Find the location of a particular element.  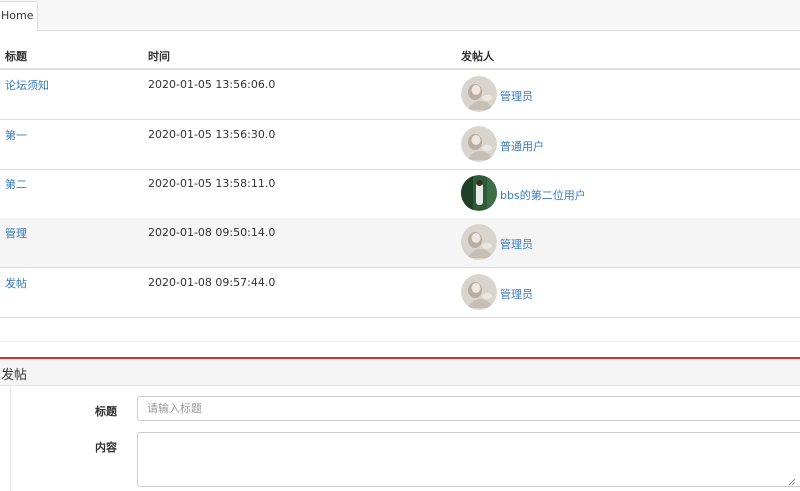

post-time: 2020-01-08 09:57:44.0 is located at coordinates (212, 282).